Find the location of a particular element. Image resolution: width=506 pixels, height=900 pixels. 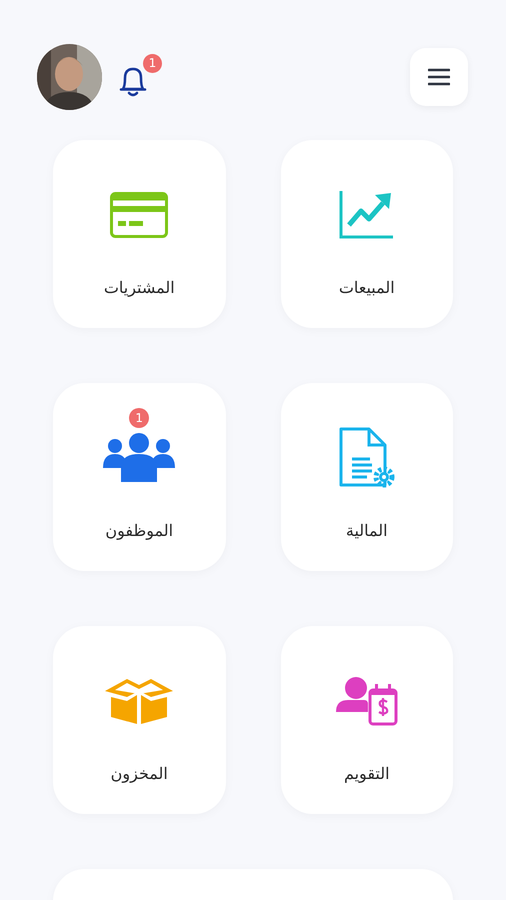

tile-label: التقويم is located at coordinates (367, 774).